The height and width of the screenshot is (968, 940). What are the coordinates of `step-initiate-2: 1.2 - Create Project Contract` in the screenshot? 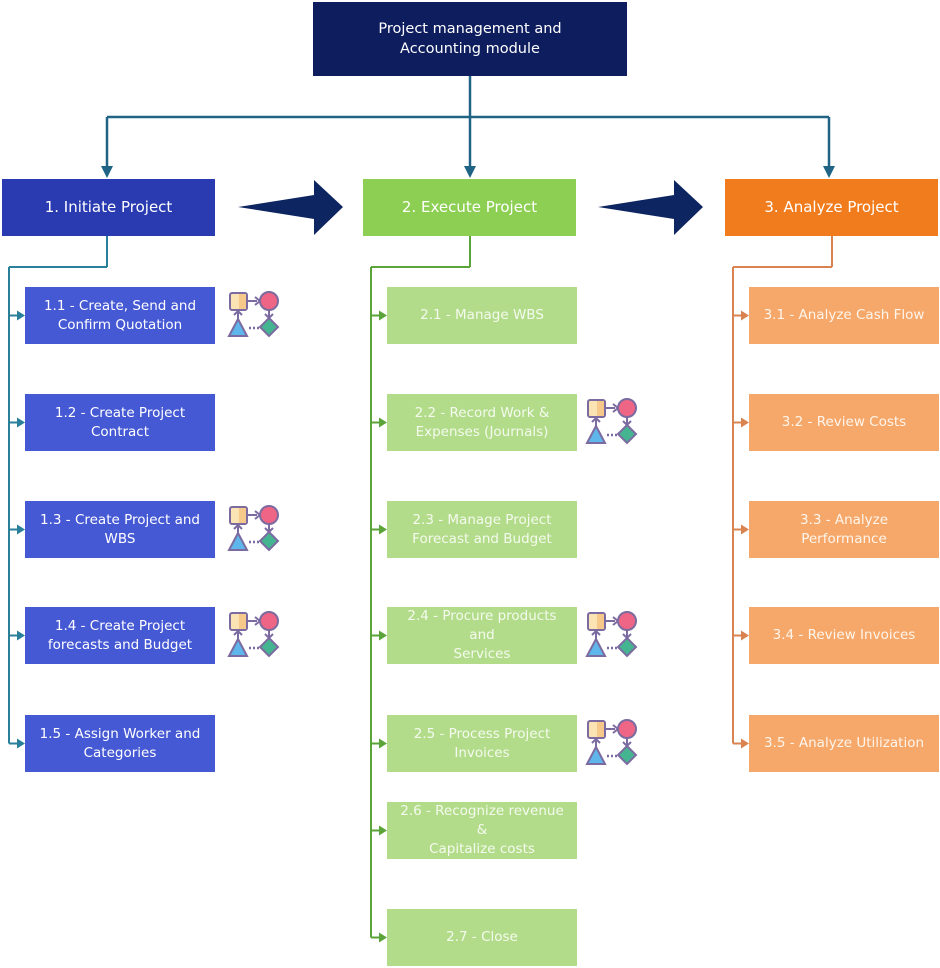 It's located at (120, 422).